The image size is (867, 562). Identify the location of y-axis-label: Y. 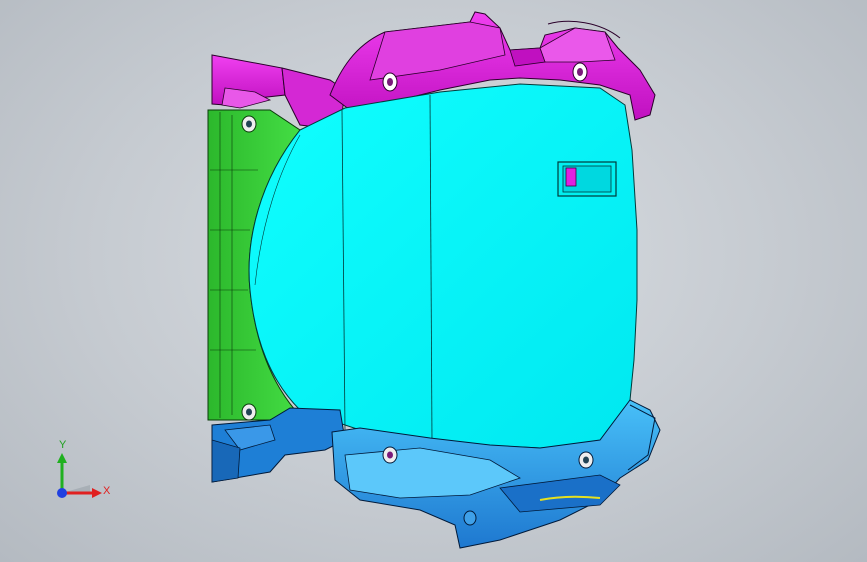
(63, 445).